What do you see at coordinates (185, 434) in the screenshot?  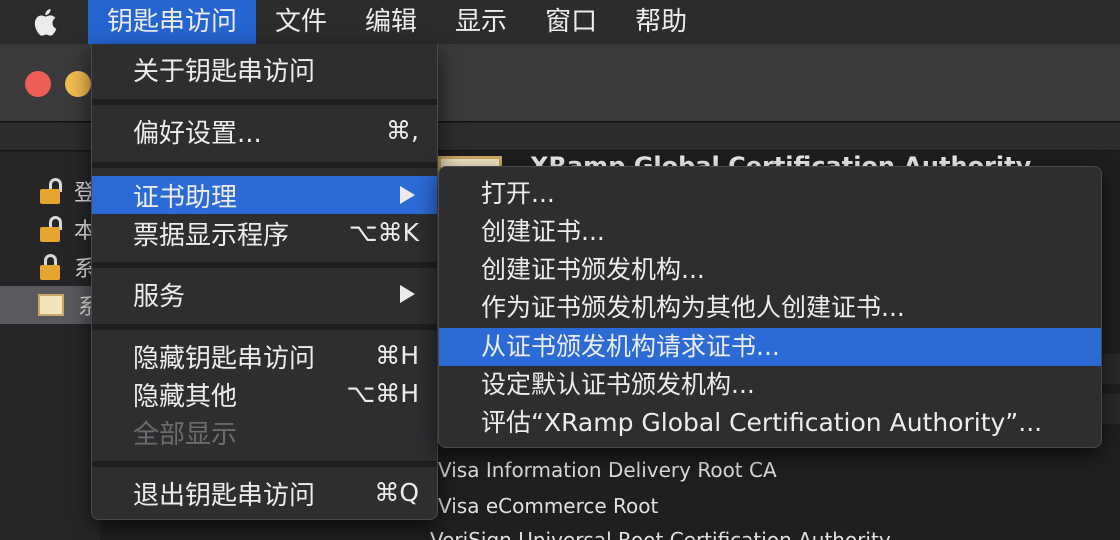 I see `menu-item-label: 全部显示` at bounding box center [185, 434].